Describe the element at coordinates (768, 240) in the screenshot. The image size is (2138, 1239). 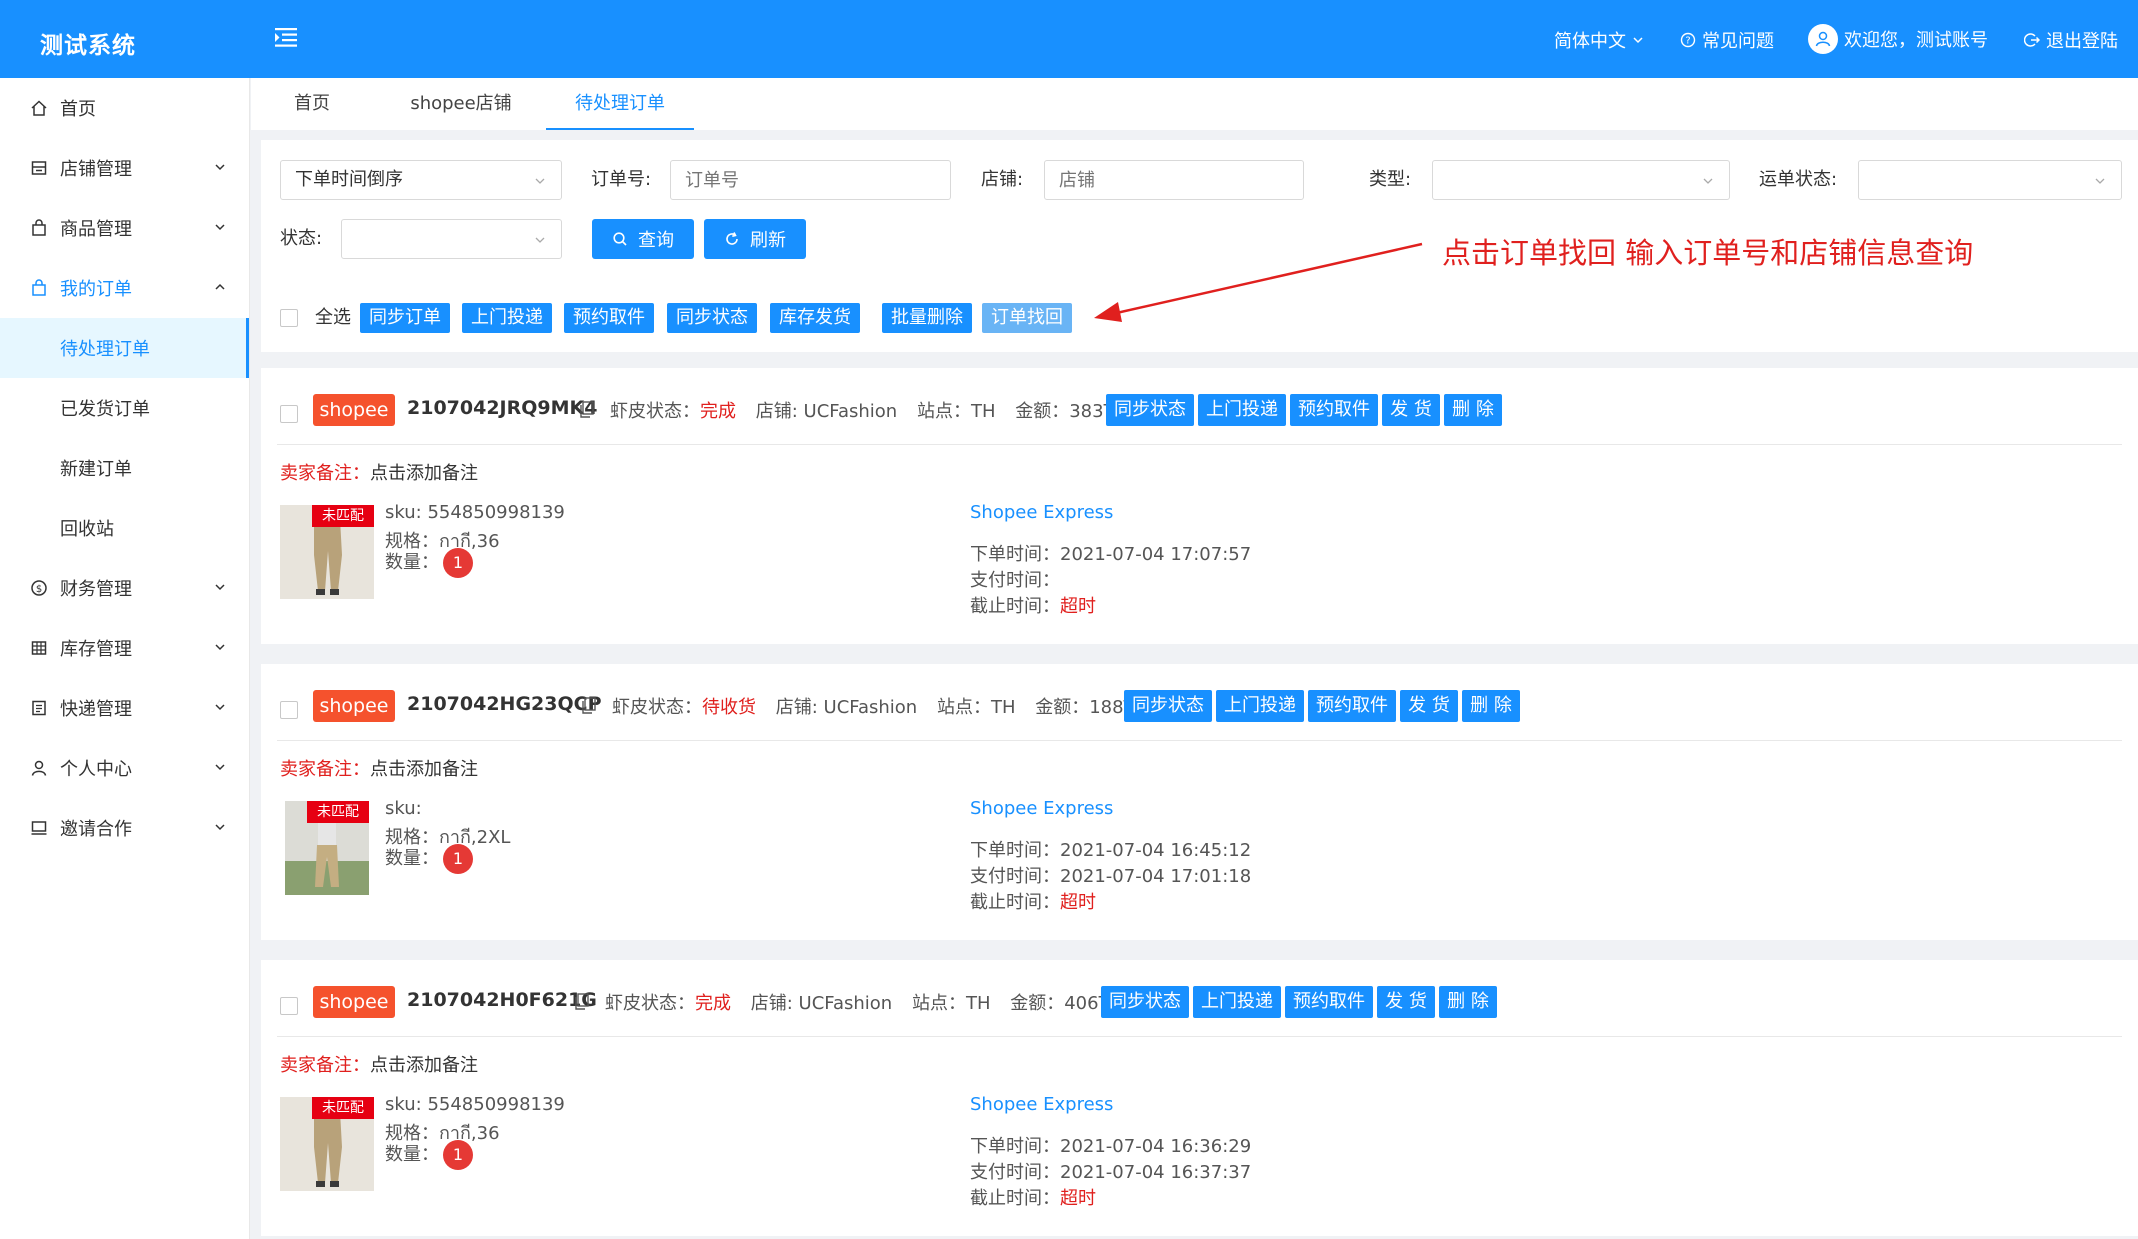
I see `refresh-button-label: 刷新` at that location.